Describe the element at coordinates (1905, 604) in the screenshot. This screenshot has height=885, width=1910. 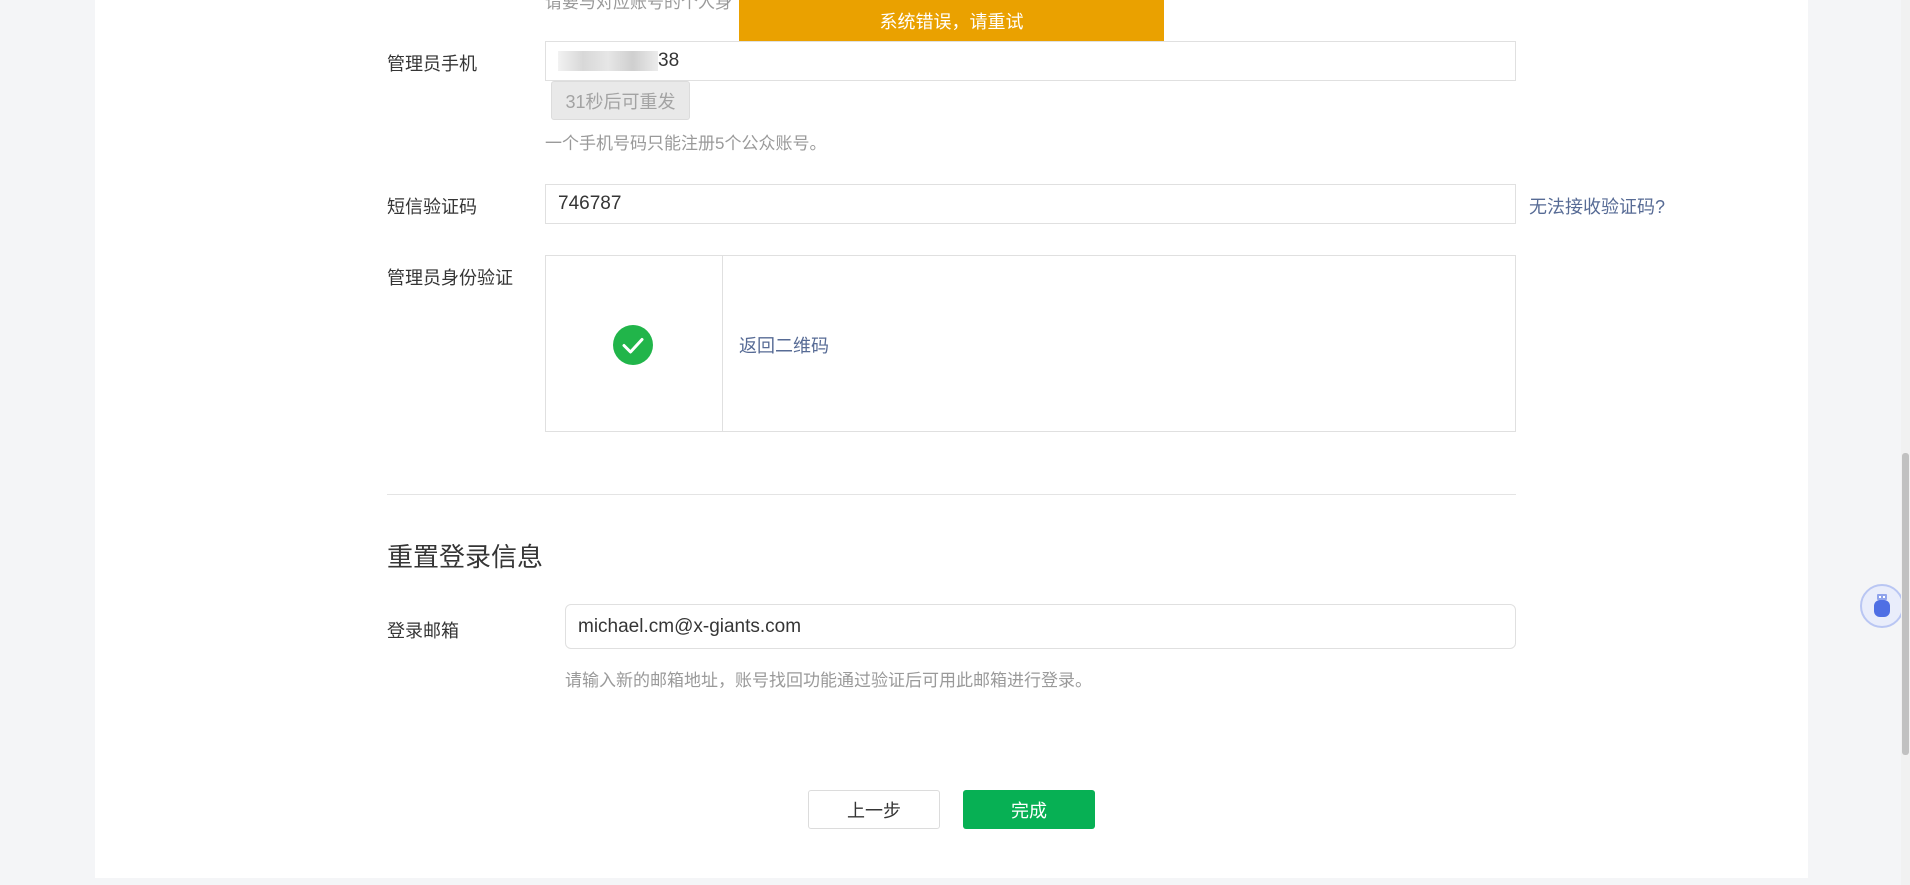
I see `scrollbar-thumb` at that location.